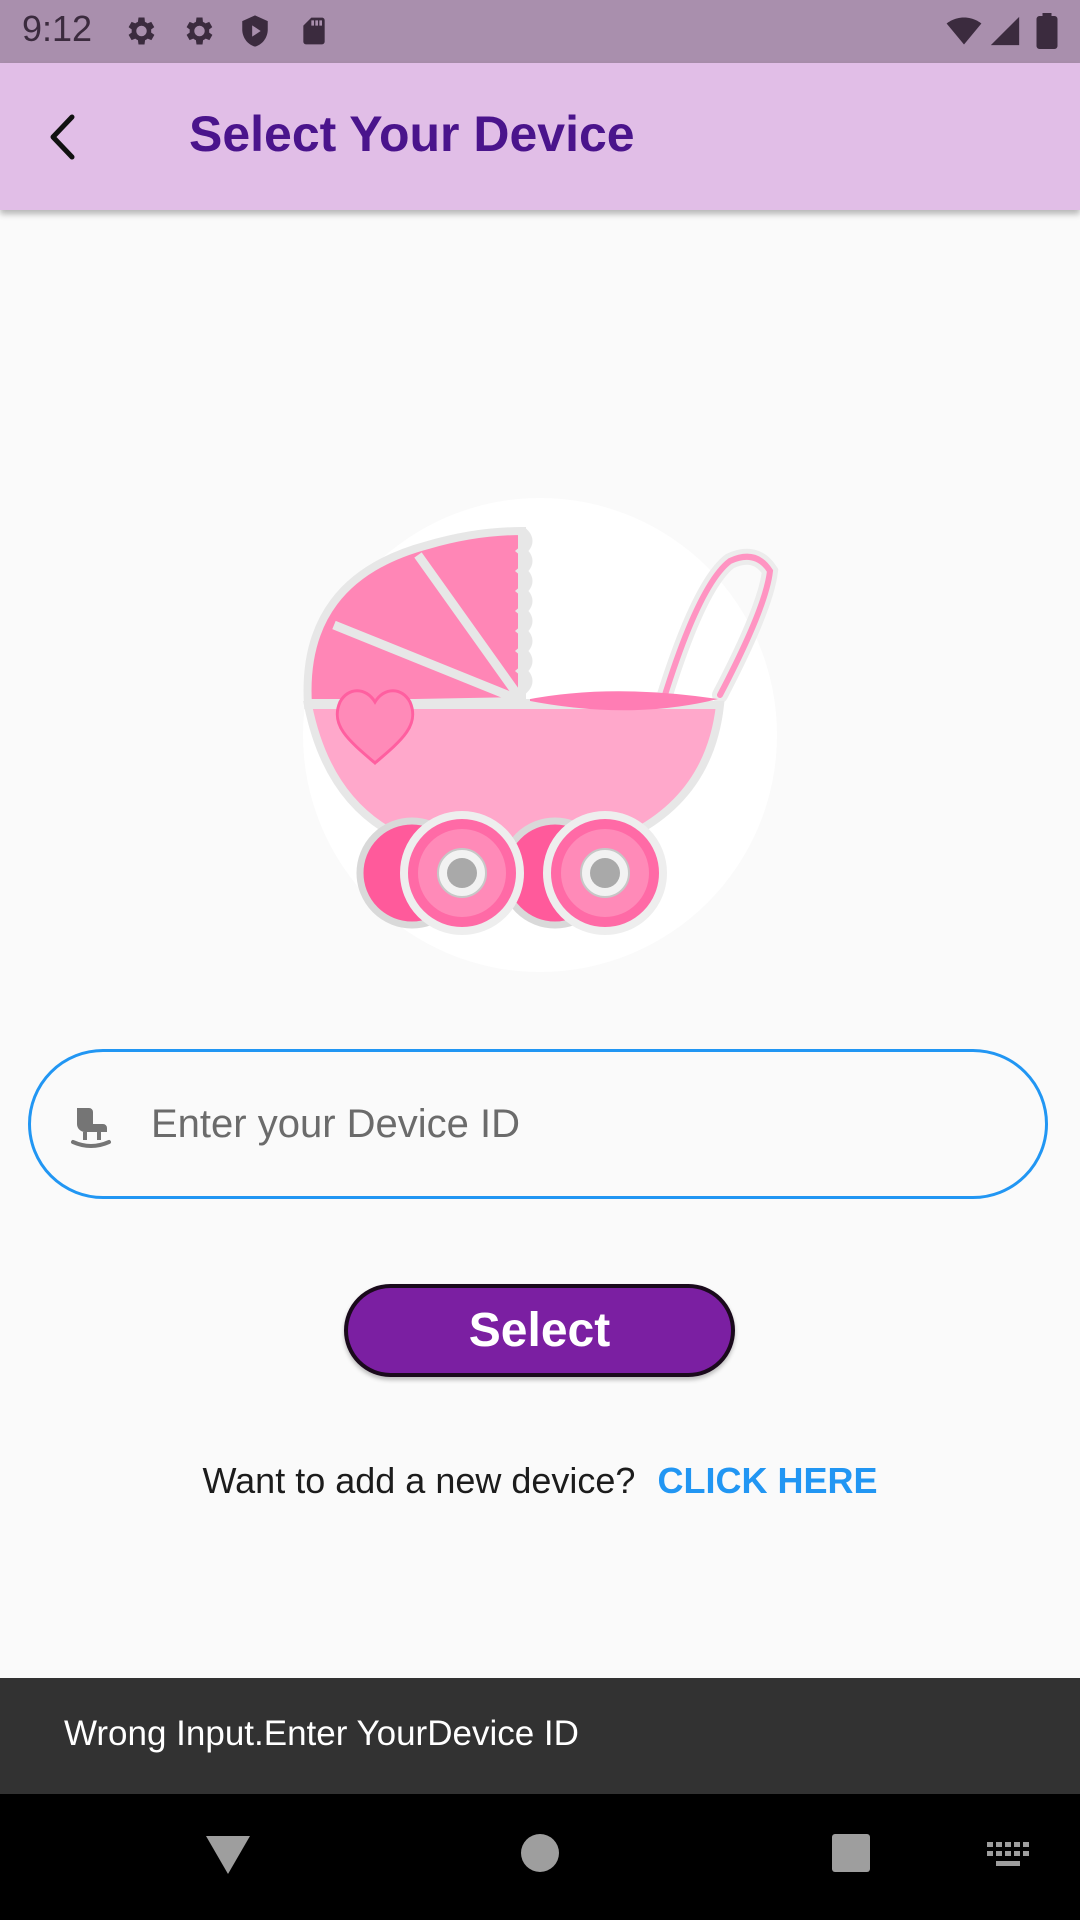 This screenshot has height=1920, width=1080. I want to click on status-time: 9:12, so click(57, 28).